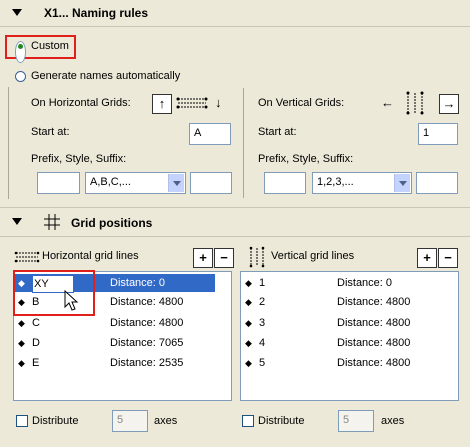 The width and height of the screenshot is (470, 447). I want to click on vertical-start-label: Start at:, so click(277, 132).